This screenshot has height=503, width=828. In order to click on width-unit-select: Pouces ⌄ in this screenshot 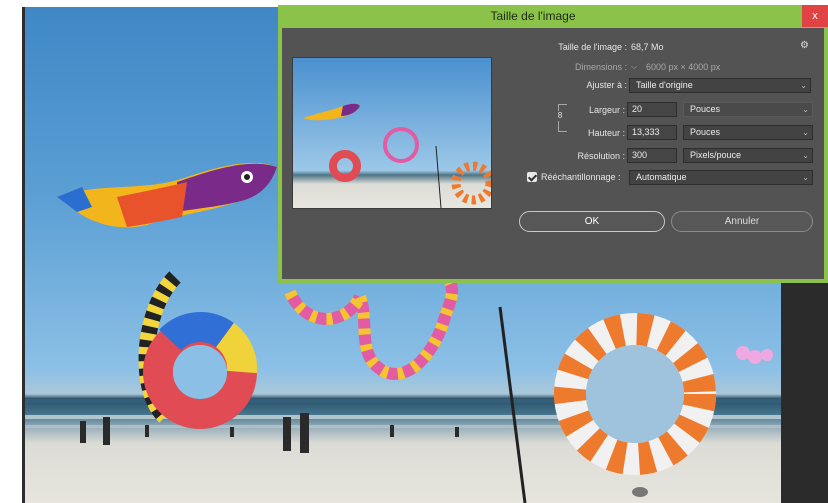, I will do `click(748, 109)`.